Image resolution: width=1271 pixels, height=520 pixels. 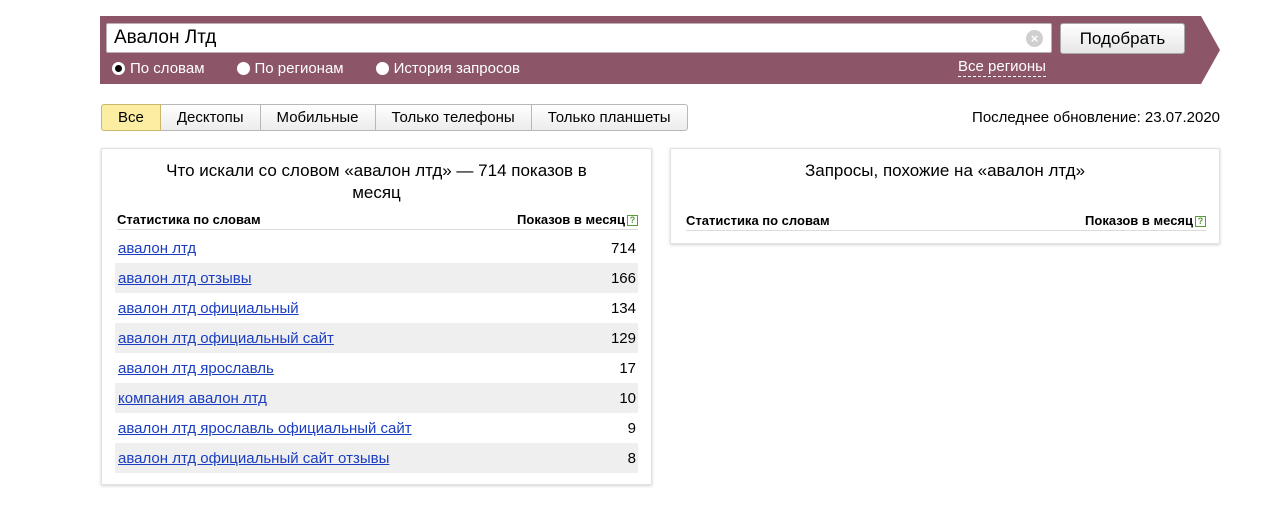 What do you see at coordinates (376, 248) in the screenshot?
I see `table-row: авалон лтд 714` at bounding box center [376, 248].